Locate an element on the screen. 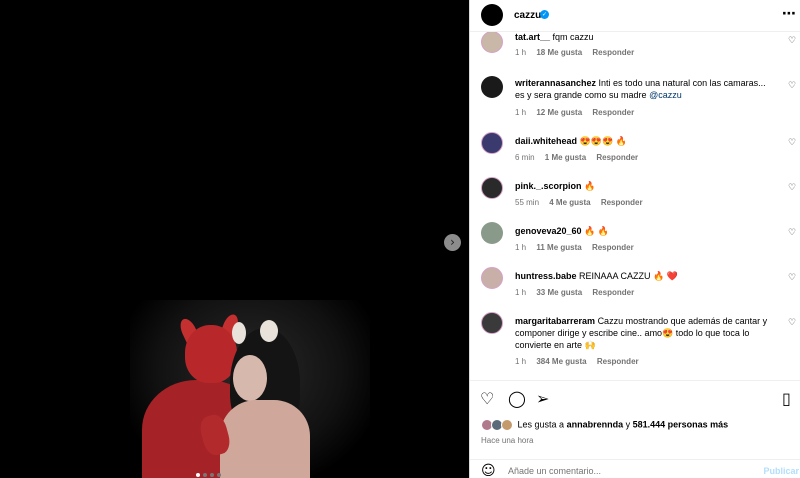  post-photo is located at coordinates (250, 389).